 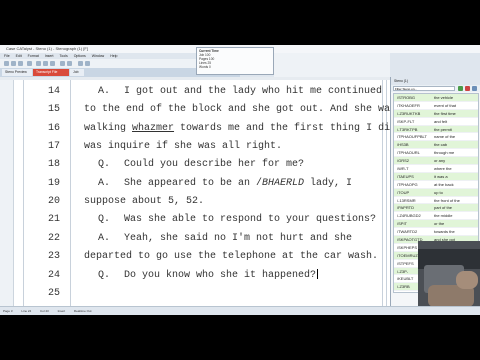 What do you see at coordinates (196, 165) in the screenshot?
I see `transcript-line: 18 Q. Could you describe her for me?` at bounding box center [196, 165].